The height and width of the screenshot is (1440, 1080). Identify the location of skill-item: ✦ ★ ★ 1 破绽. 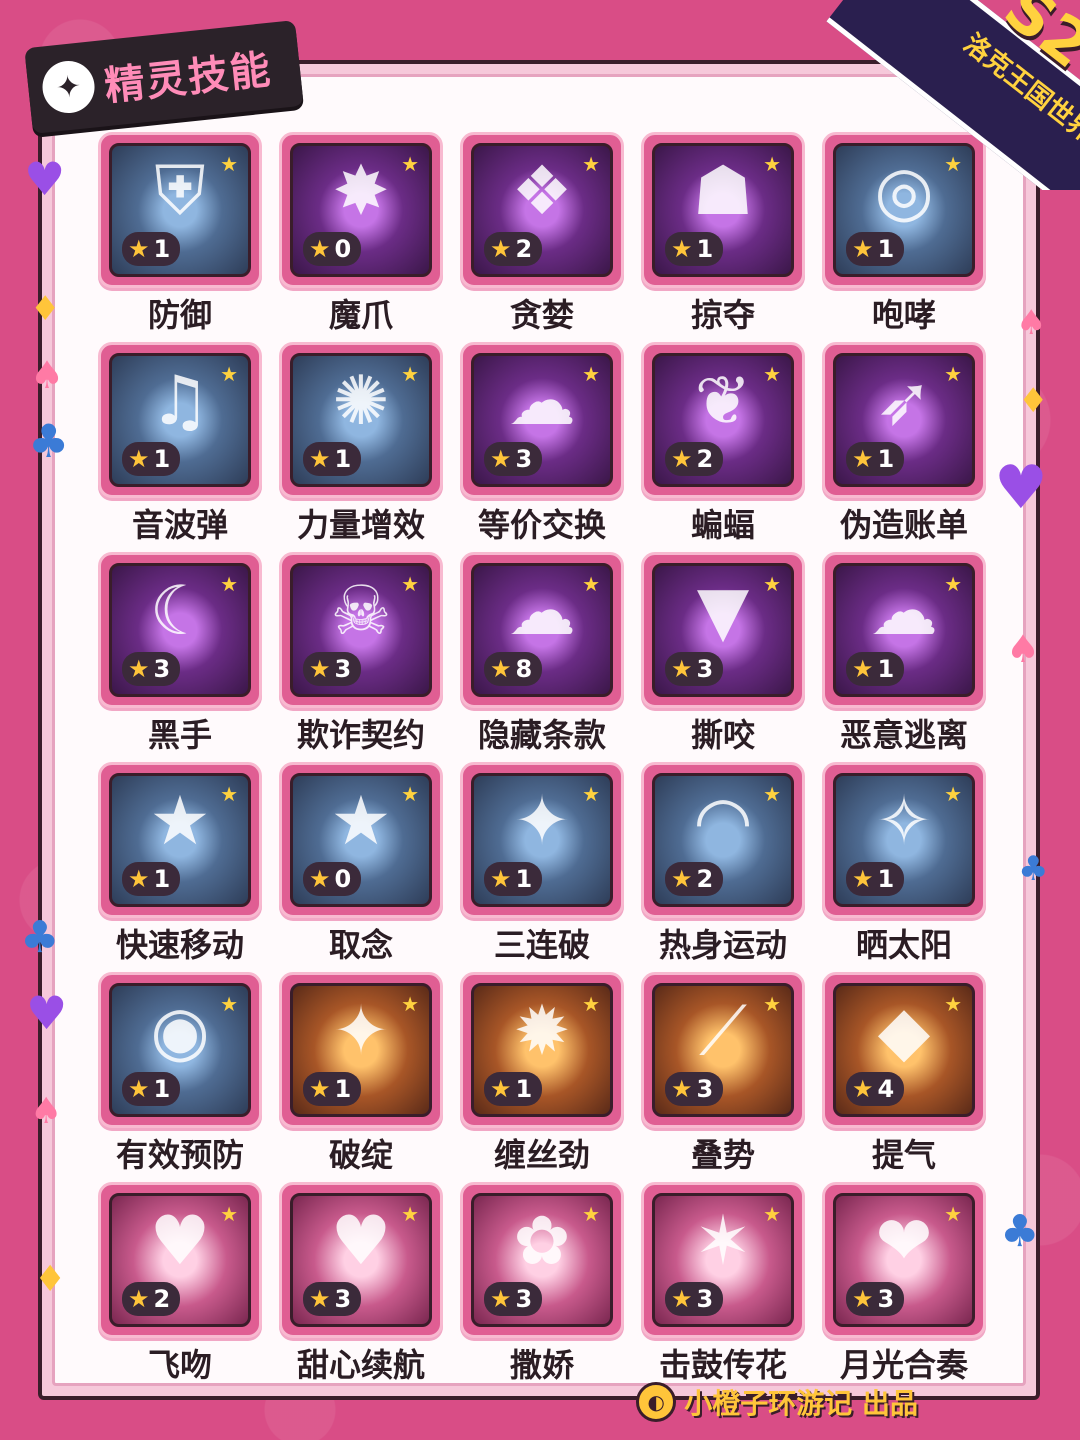
(361, 1077).